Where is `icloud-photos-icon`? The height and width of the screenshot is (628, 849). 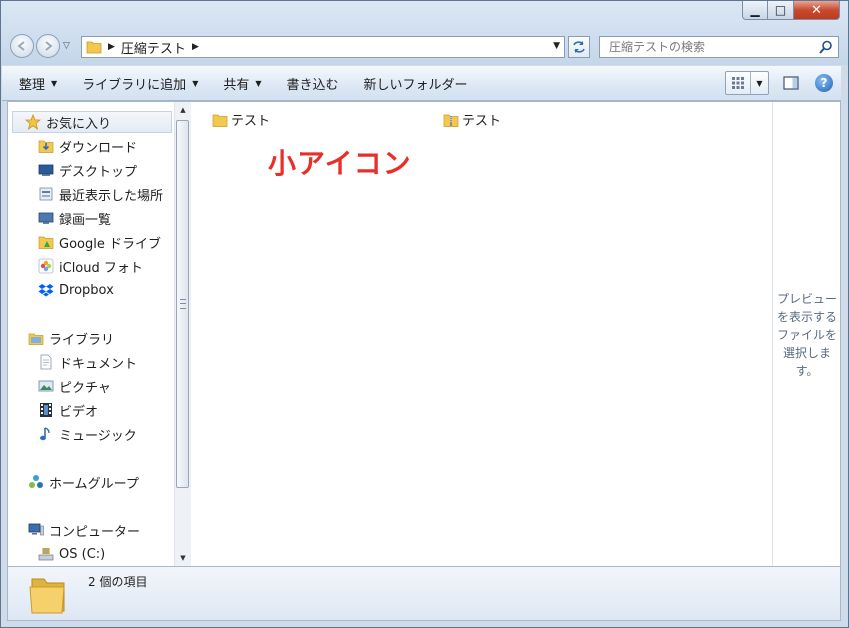
icloud-photos-icon is located at coordinates (46, 266).